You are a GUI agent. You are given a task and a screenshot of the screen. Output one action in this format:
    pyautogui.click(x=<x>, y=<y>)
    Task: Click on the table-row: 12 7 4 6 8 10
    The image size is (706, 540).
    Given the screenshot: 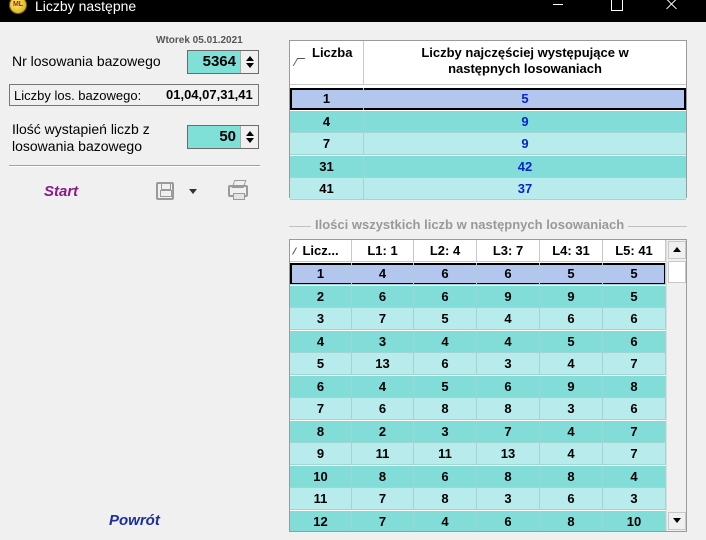 What is the action you would take?
    pyautogui.click(x=478, y=520)
    